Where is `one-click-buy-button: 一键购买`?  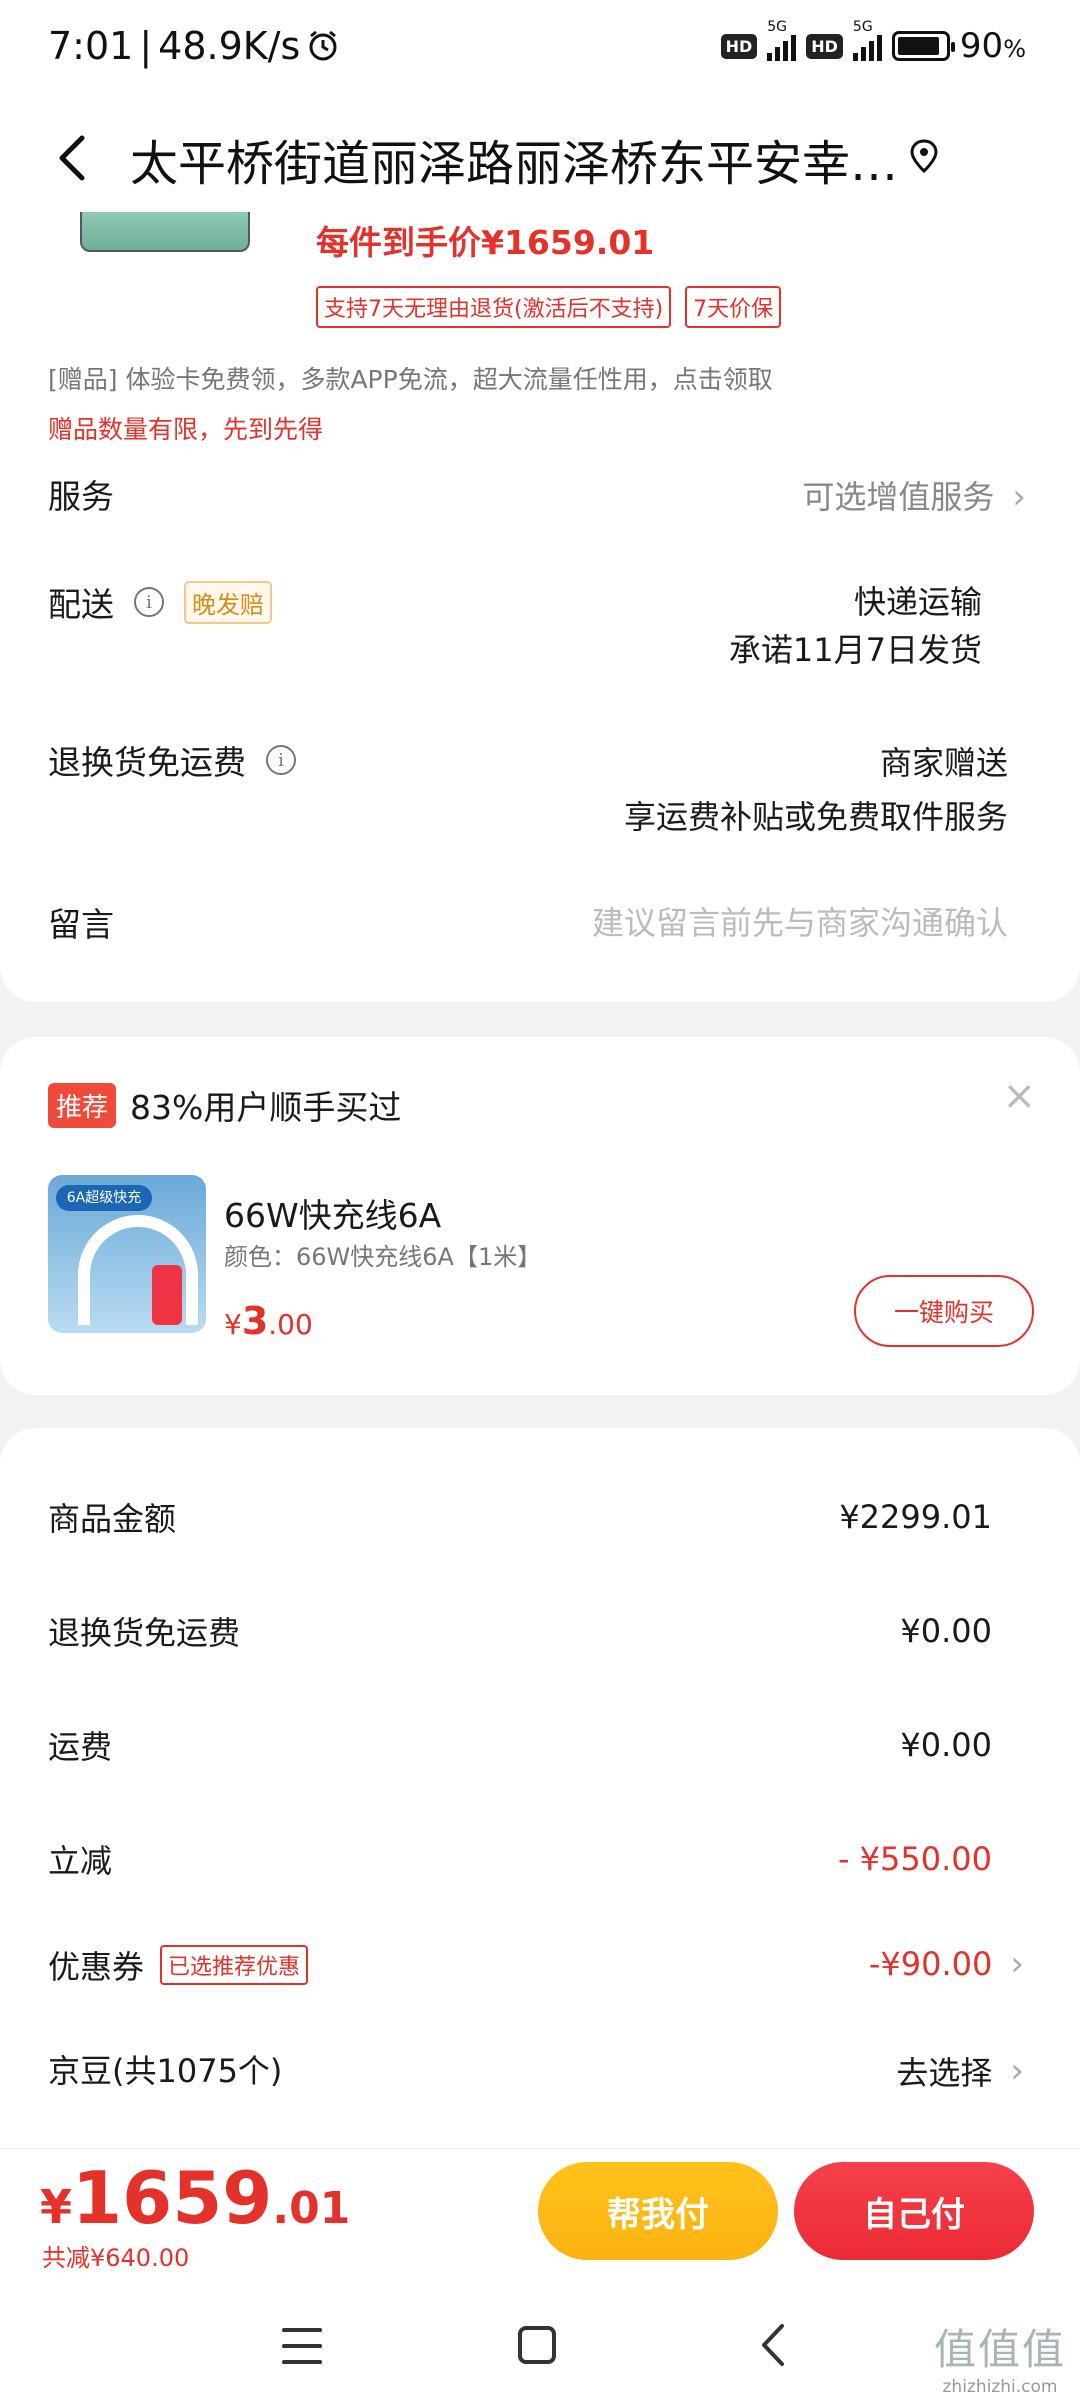 one-click-buy-button: 一键购买 is located at coordinates (944, 1311).